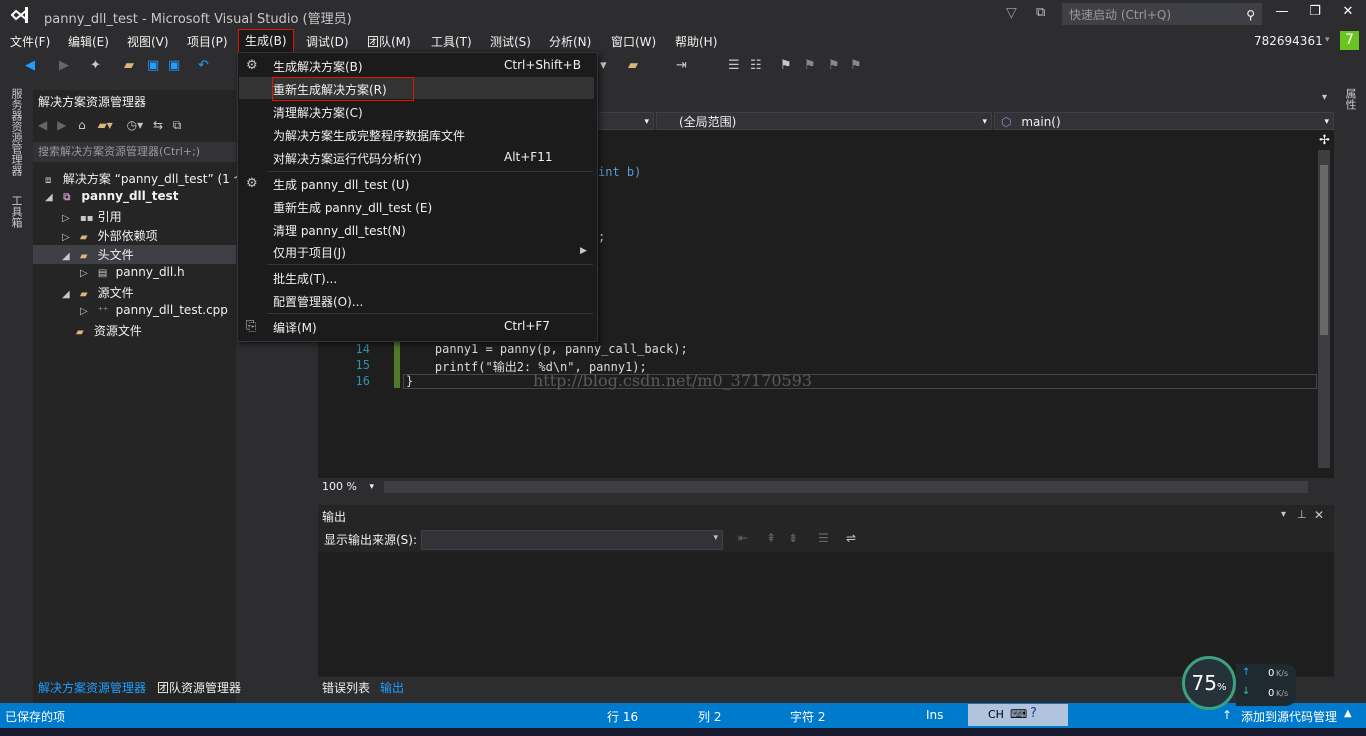 This screenshot has height=736, width=1366. Describe the element at coordinates (348, 487) in the screenshot. I see `zoom-dropdown: 100 % ▾` at that location.